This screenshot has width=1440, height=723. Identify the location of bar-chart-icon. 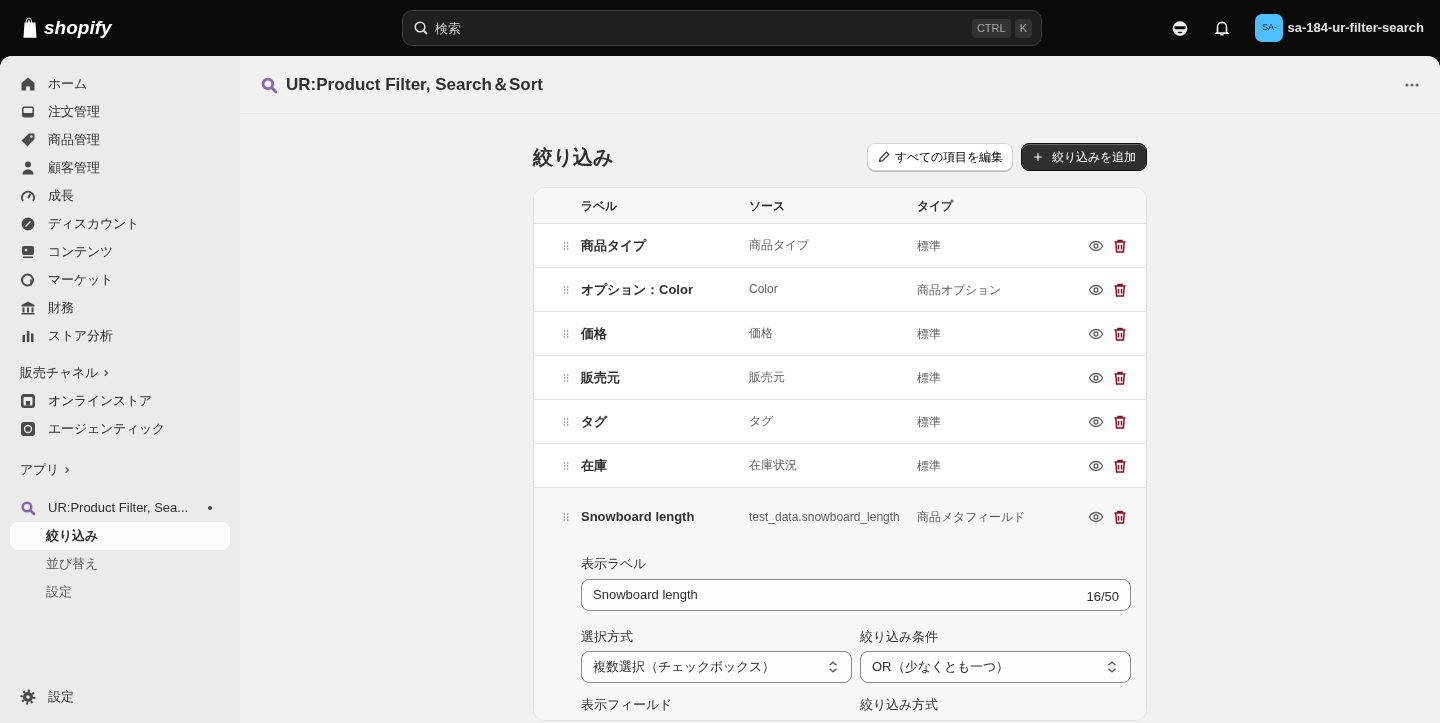
(28, 336).